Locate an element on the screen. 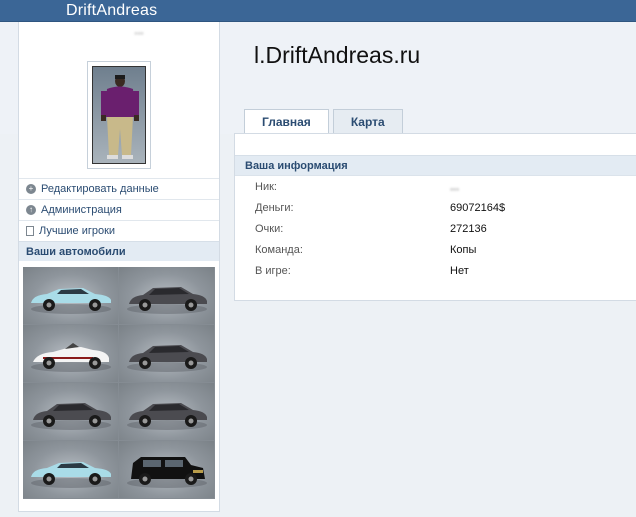 This screenshot has width=636, height=517. sidebar-item-label: Администрация is located at coordinates (81, 210).